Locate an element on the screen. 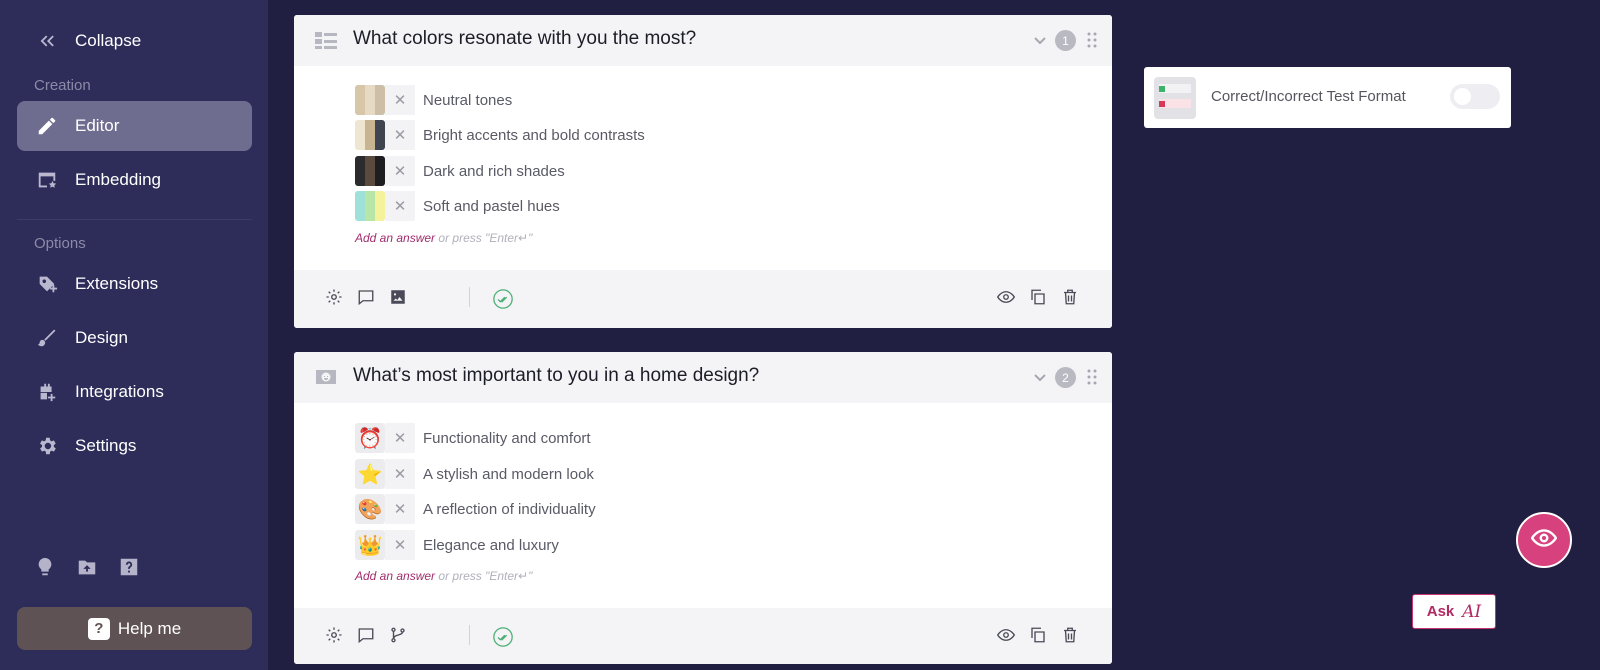 The width and height of the screenshot is (1600, 670). chevrons-left-icon is located at coordinates (47, 41).